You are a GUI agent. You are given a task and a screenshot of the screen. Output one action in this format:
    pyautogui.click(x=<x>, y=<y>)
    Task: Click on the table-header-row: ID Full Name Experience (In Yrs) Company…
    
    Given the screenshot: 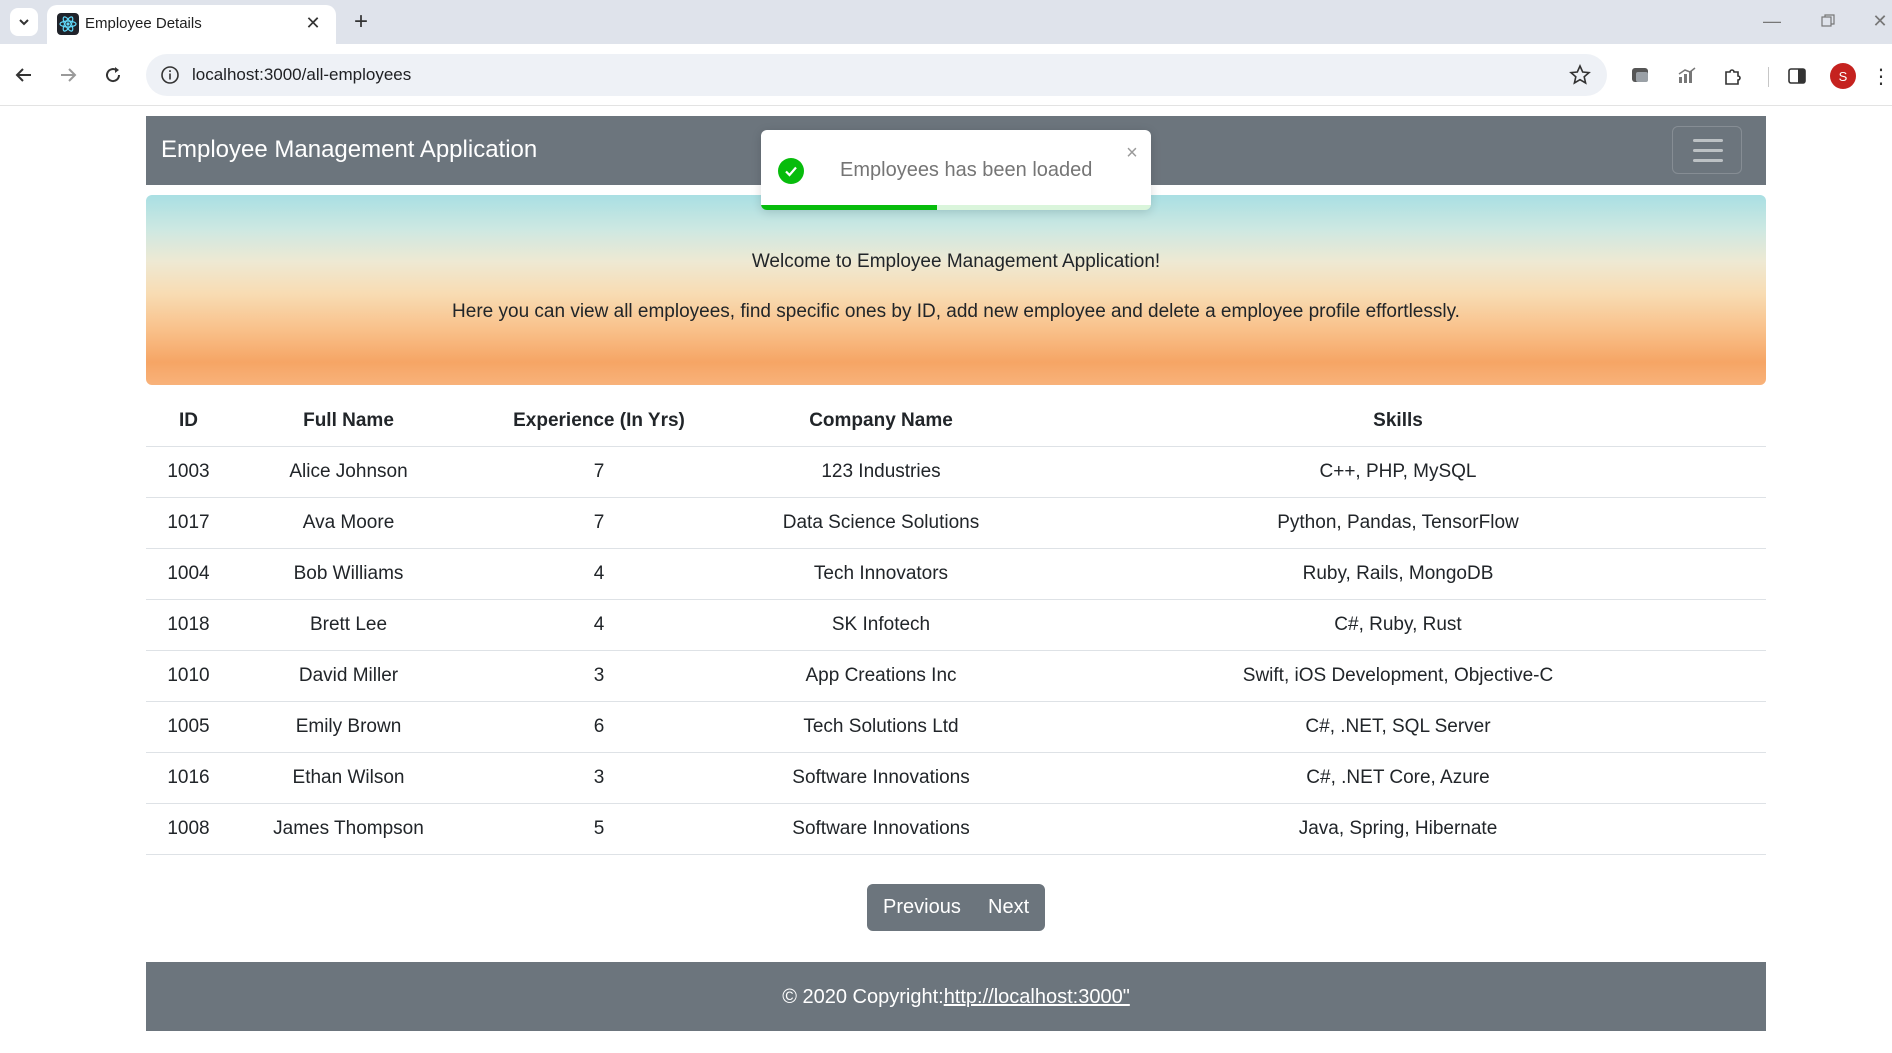 What is the action you would take?
    pyautogui.click(x=956, y=422)
    